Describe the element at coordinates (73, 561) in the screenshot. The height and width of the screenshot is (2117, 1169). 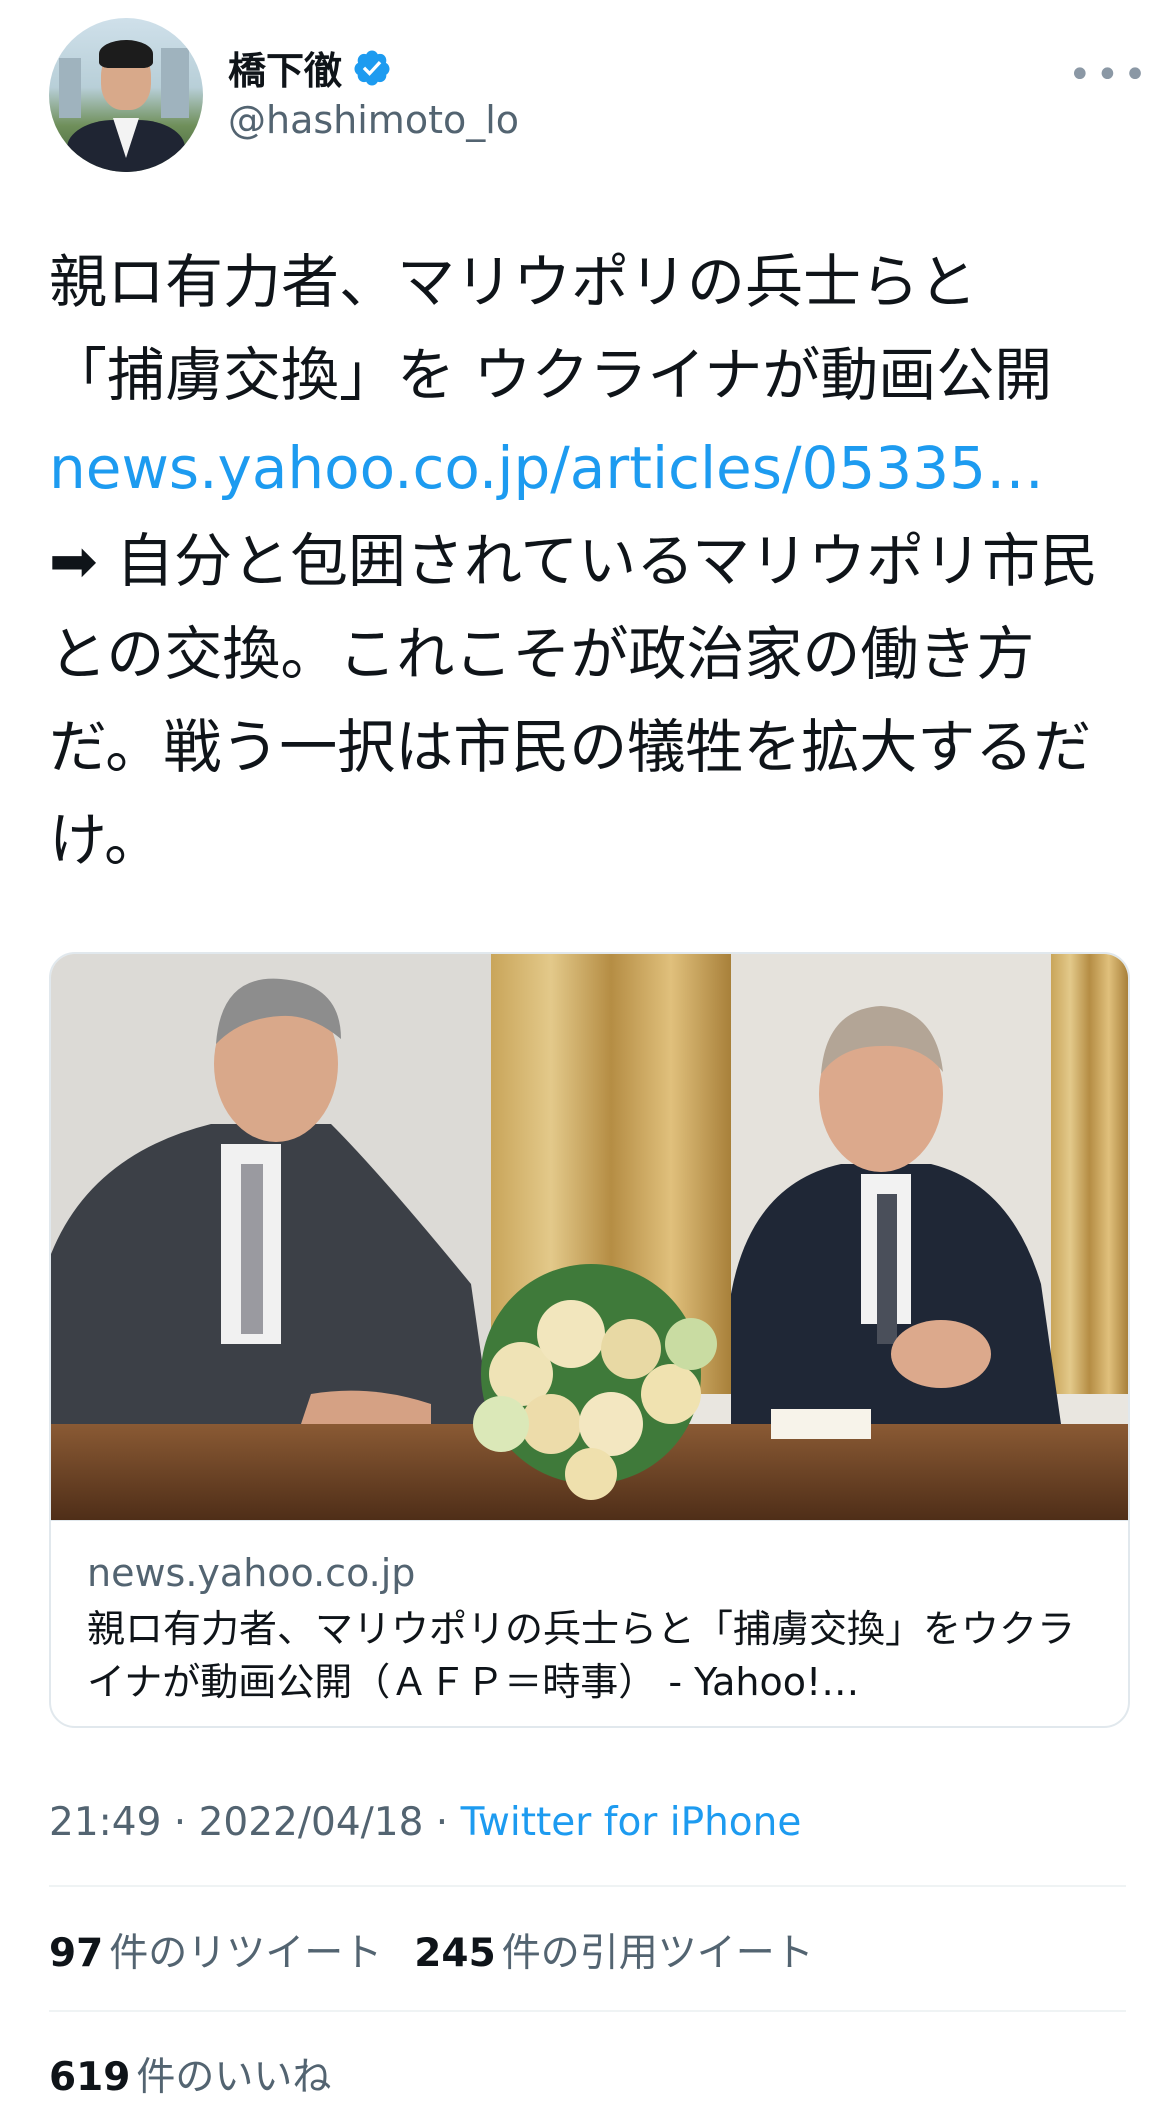
I see `arrow-icon: ➡` at that location.